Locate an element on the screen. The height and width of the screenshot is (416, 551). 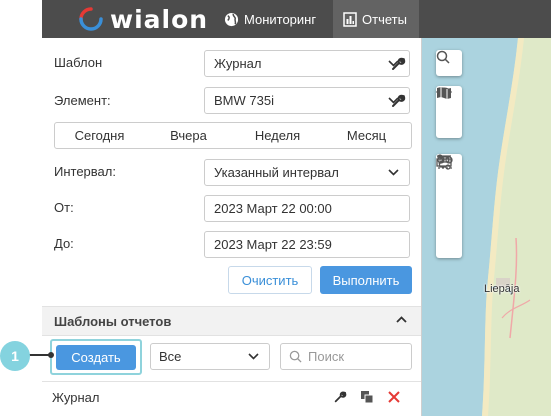
interval-label: Интервал: is located at coordinates (85, 171).